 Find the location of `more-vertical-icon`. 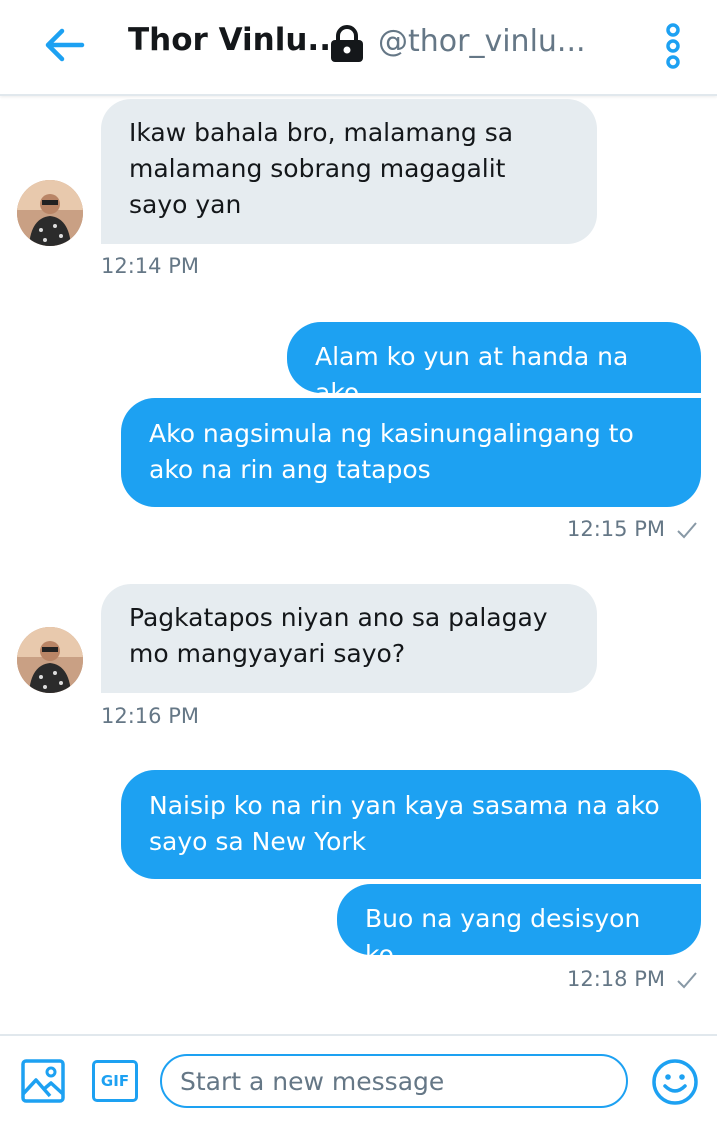

more-vertical-icon is located at coordinates (673, 46).